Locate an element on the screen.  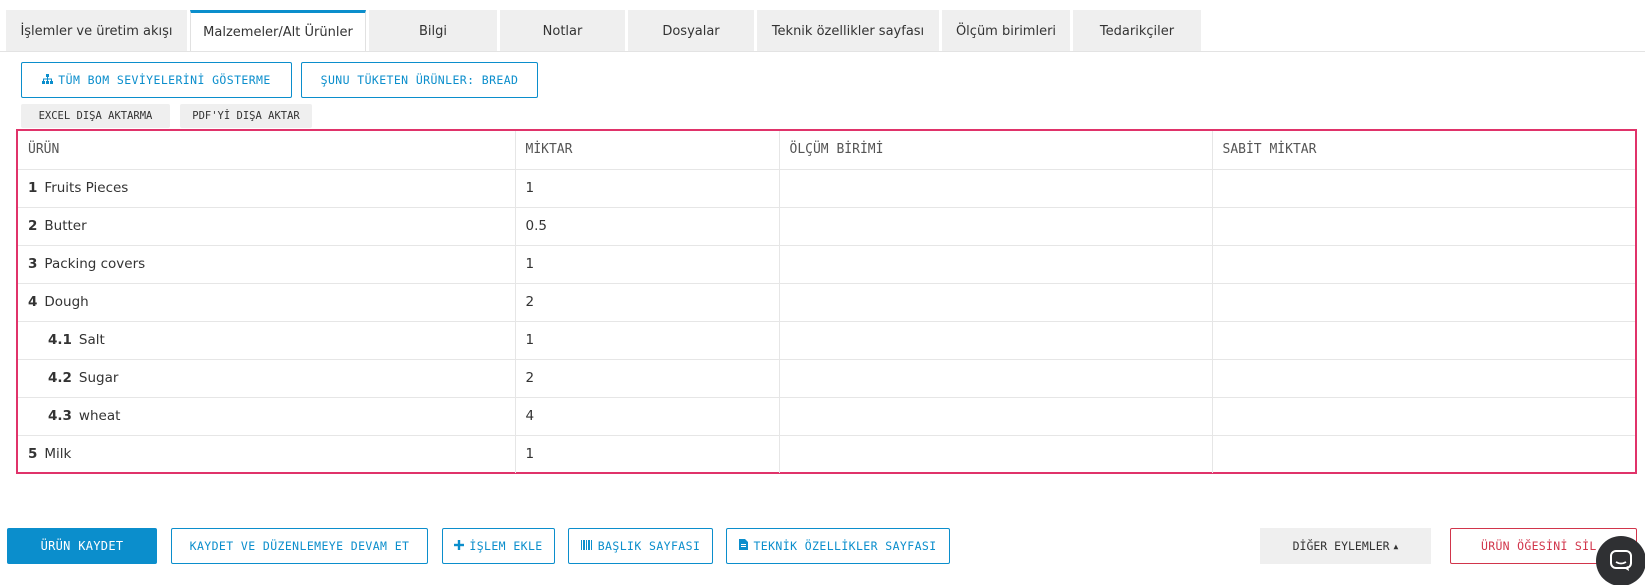
save-and-continue-button: KAYDET VE DÜZENLEMEYE DEVAM ET is located at coordinates (299, 546).